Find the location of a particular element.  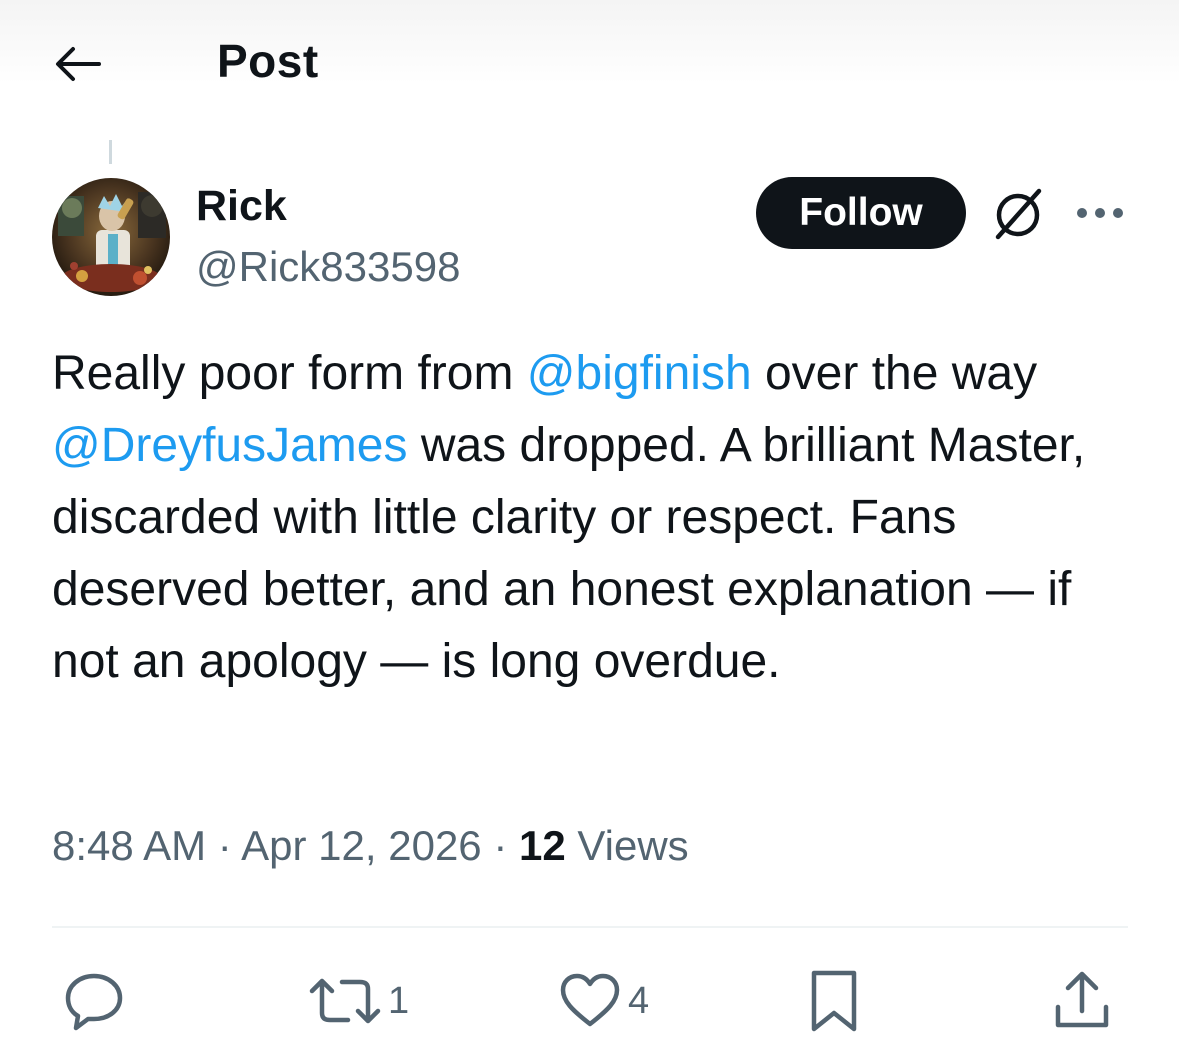

avatar-image is located at coordinates (111, 237).